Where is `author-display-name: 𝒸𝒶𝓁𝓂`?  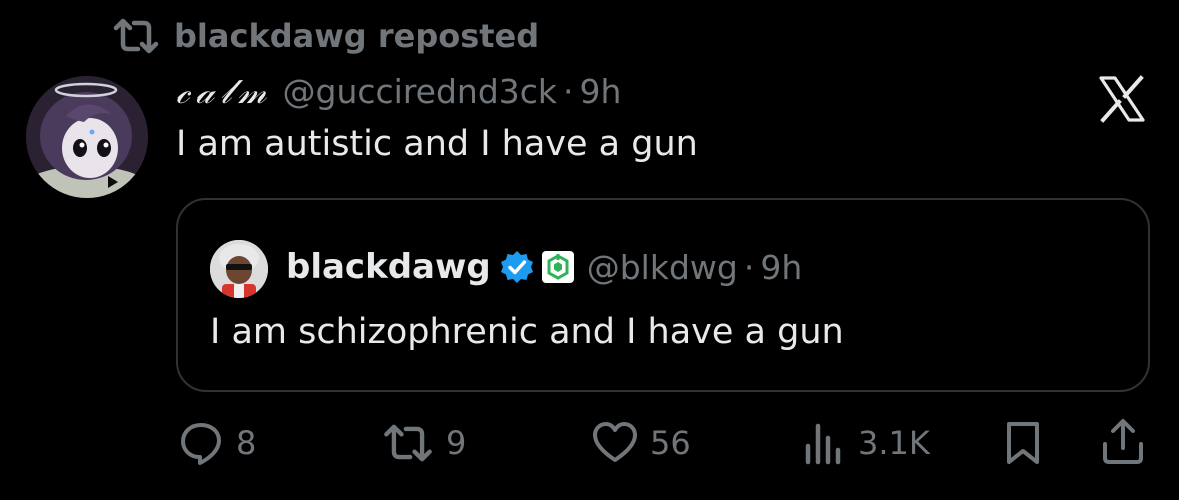 author-display-name: 𝒸𝒶𝓁𝓂 is located at coordinates (224, 92).